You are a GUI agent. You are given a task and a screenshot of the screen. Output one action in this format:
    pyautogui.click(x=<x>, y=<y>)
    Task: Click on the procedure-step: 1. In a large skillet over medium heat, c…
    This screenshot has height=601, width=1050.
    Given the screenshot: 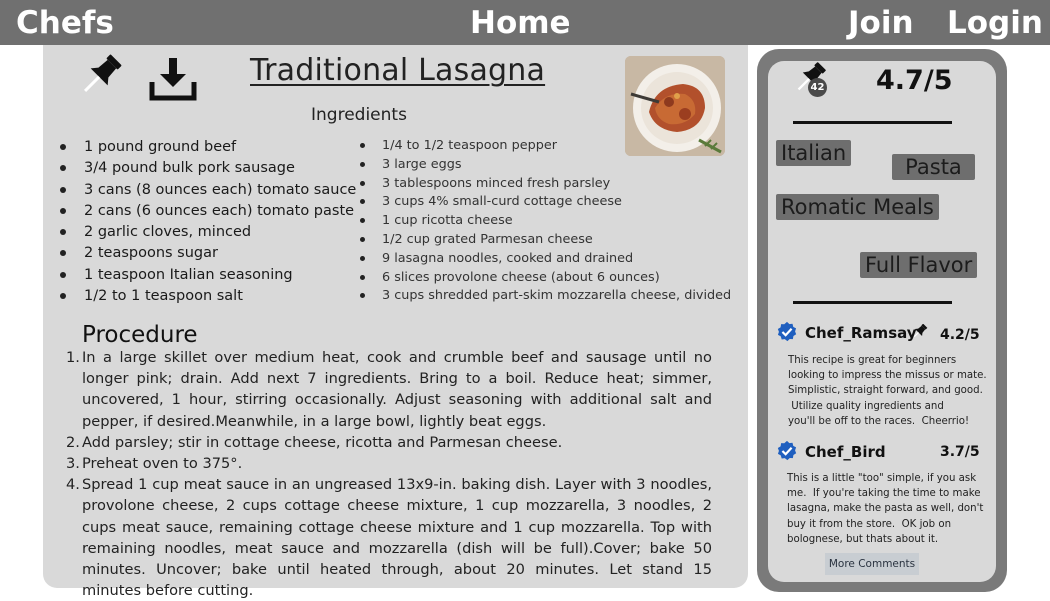 What is the action you would take?
    pyautogui.click(x=386, y=389)
    